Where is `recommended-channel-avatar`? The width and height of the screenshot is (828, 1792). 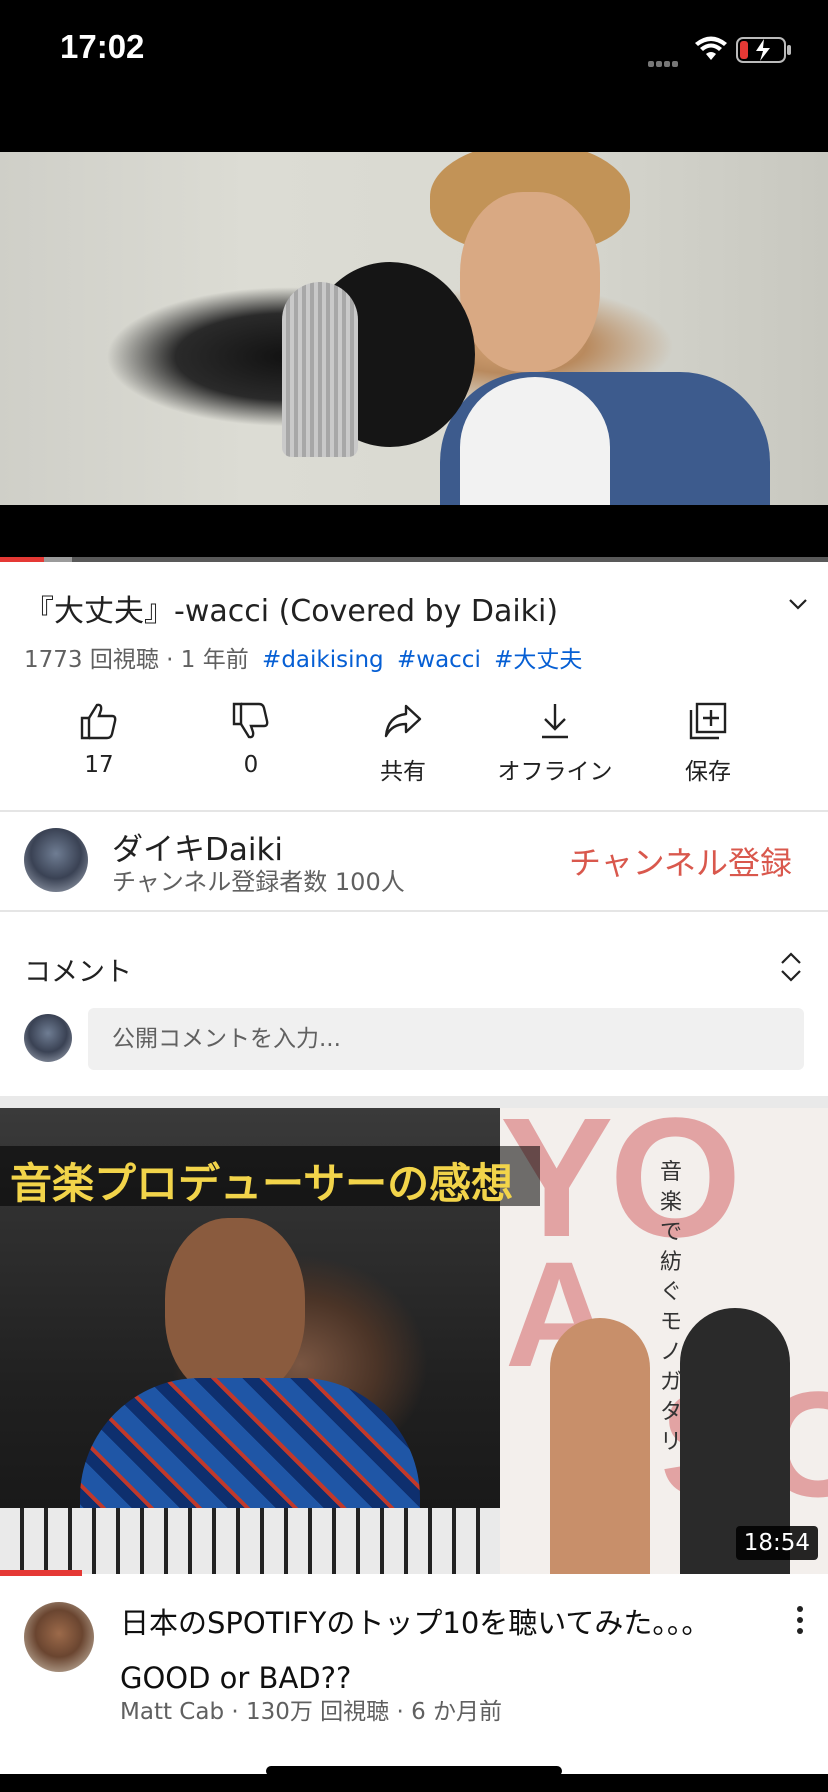
recommended-channel-avatar is located at coordinates (59, 1637).